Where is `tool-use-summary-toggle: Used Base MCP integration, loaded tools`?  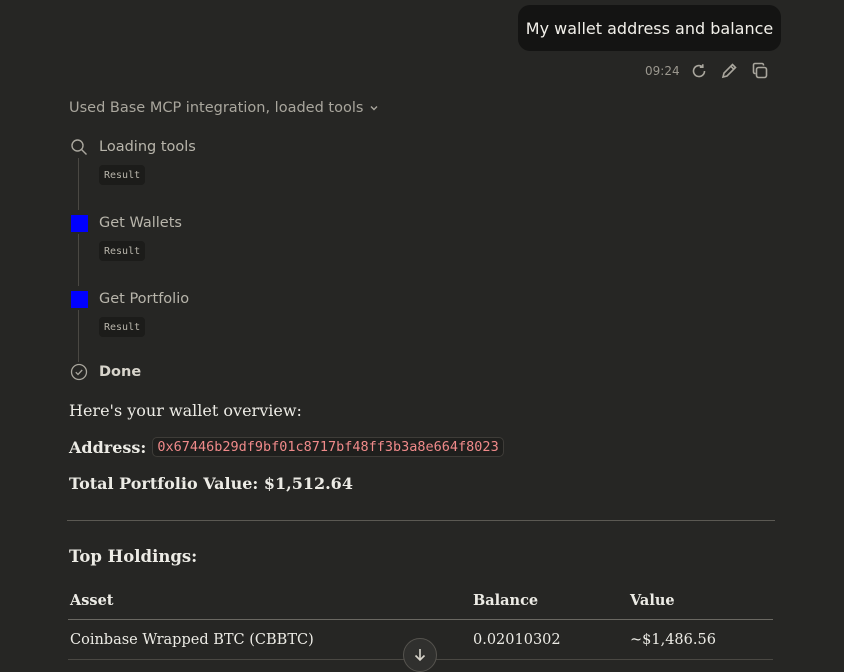 tool-use-summary-toggle: Used Base MCP integration, loaded tools is located at coordinates (224, 108).